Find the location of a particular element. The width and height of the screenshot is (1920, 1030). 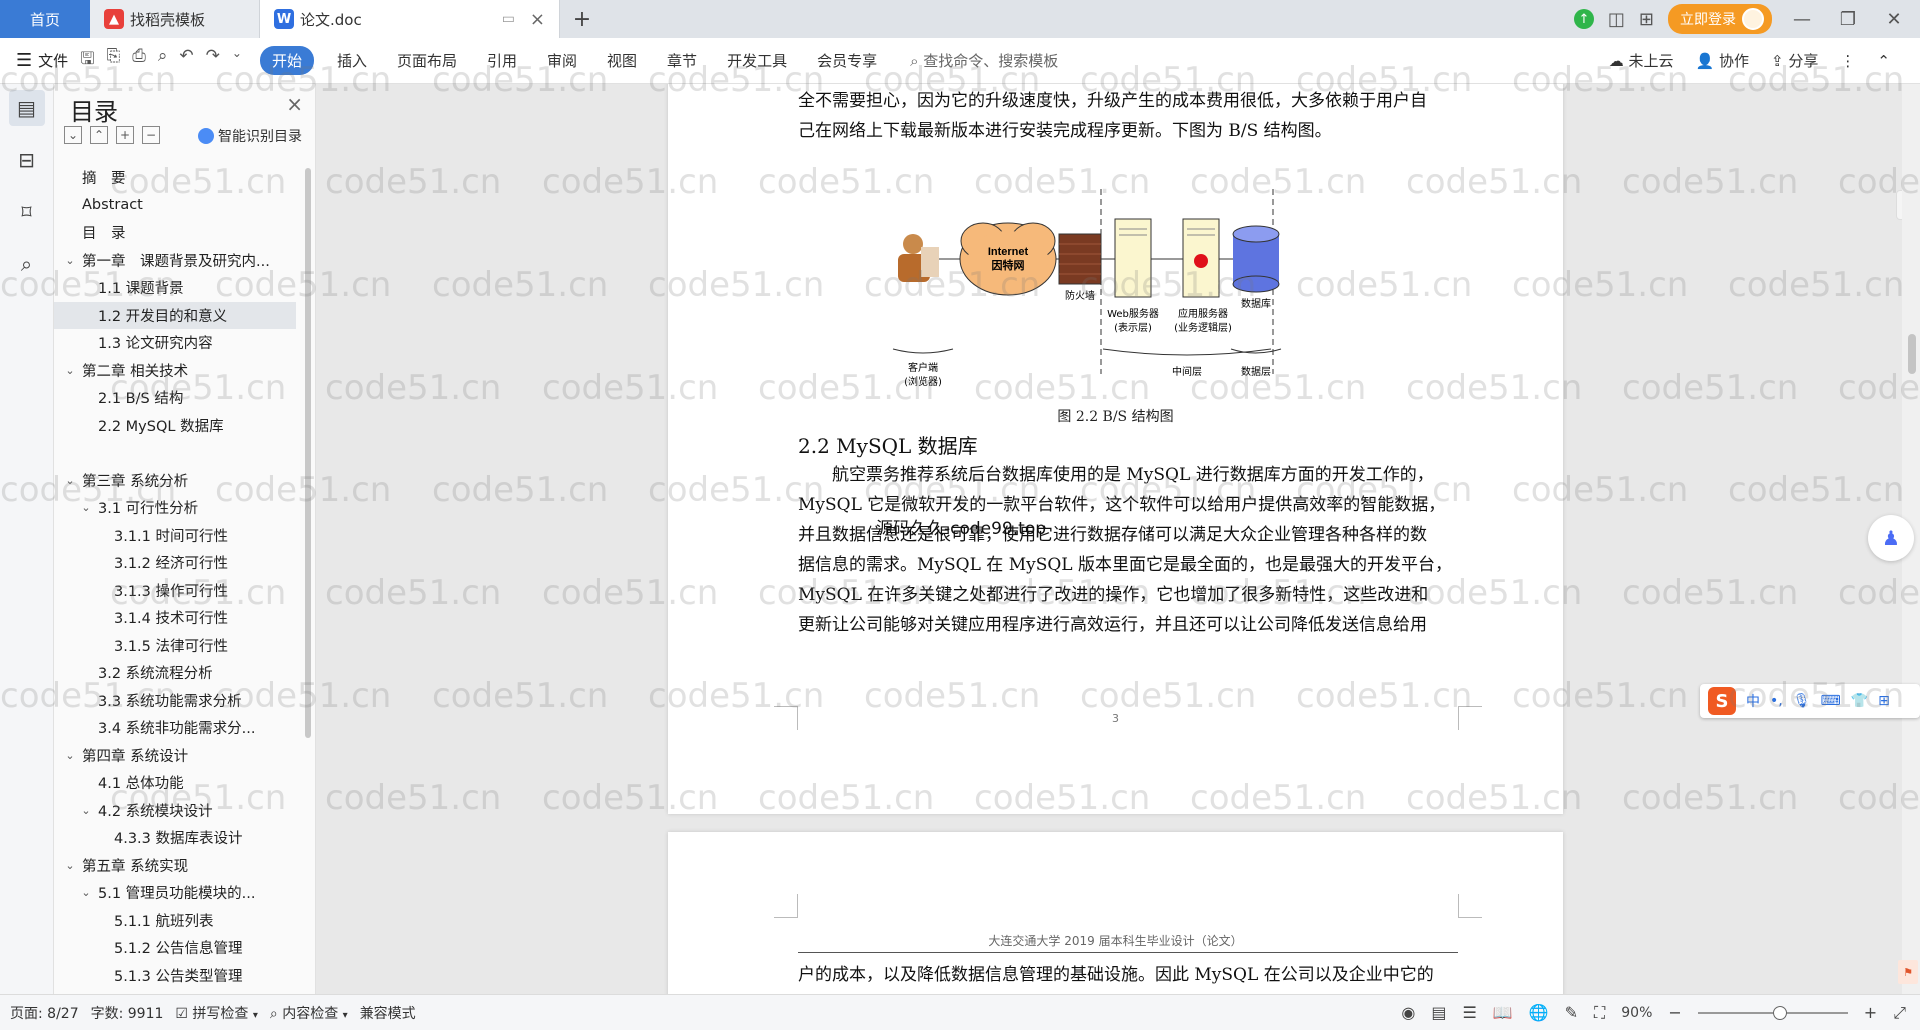

new-tab-button: + is located at coordinates (582, 19).